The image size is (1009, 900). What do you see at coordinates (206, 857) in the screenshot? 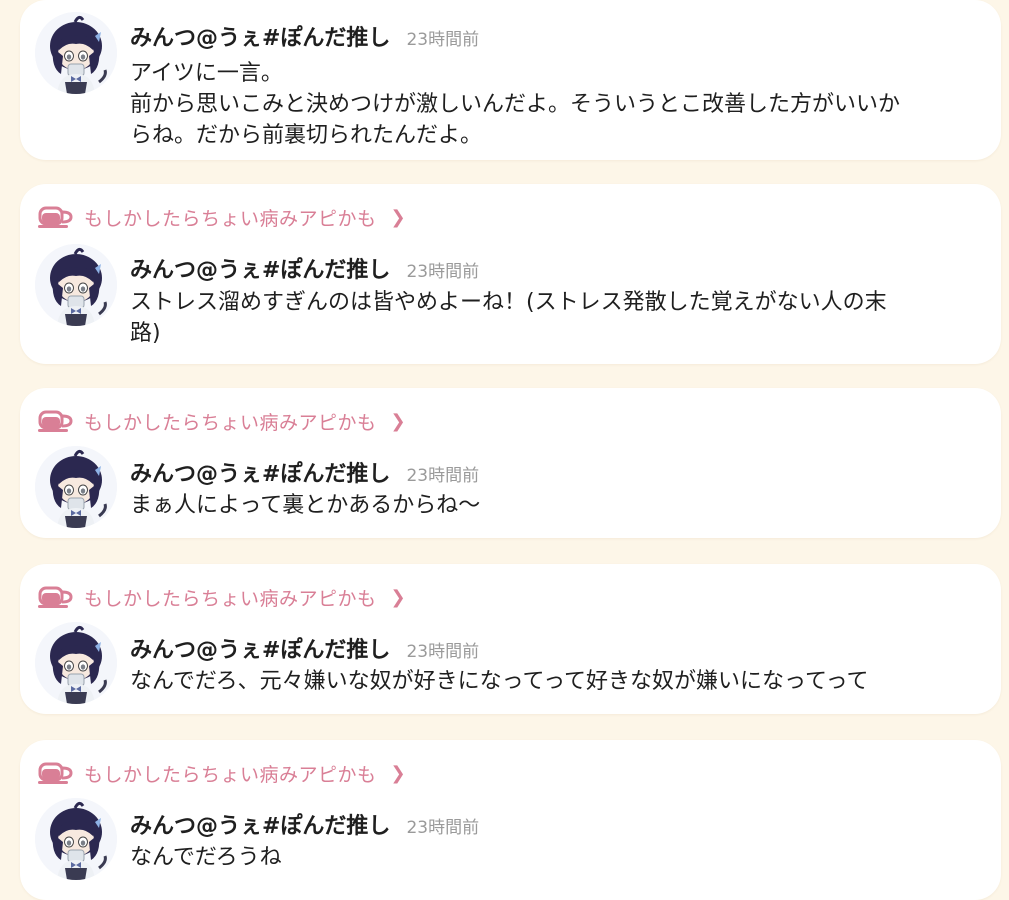
I see `post-text: なんでだろうね` at bounding box center [206, 857].